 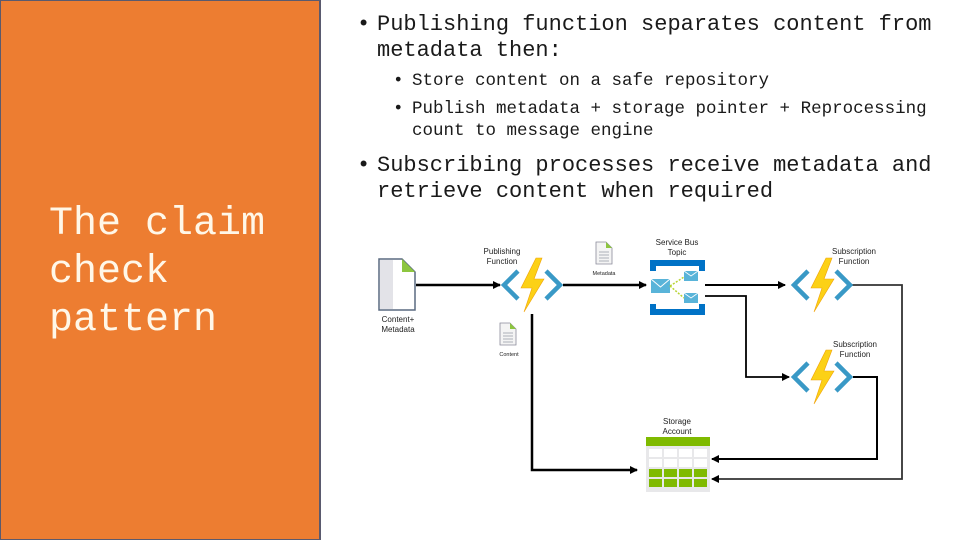 I want to click on content-doc: Content, so click(x=509, y=340).